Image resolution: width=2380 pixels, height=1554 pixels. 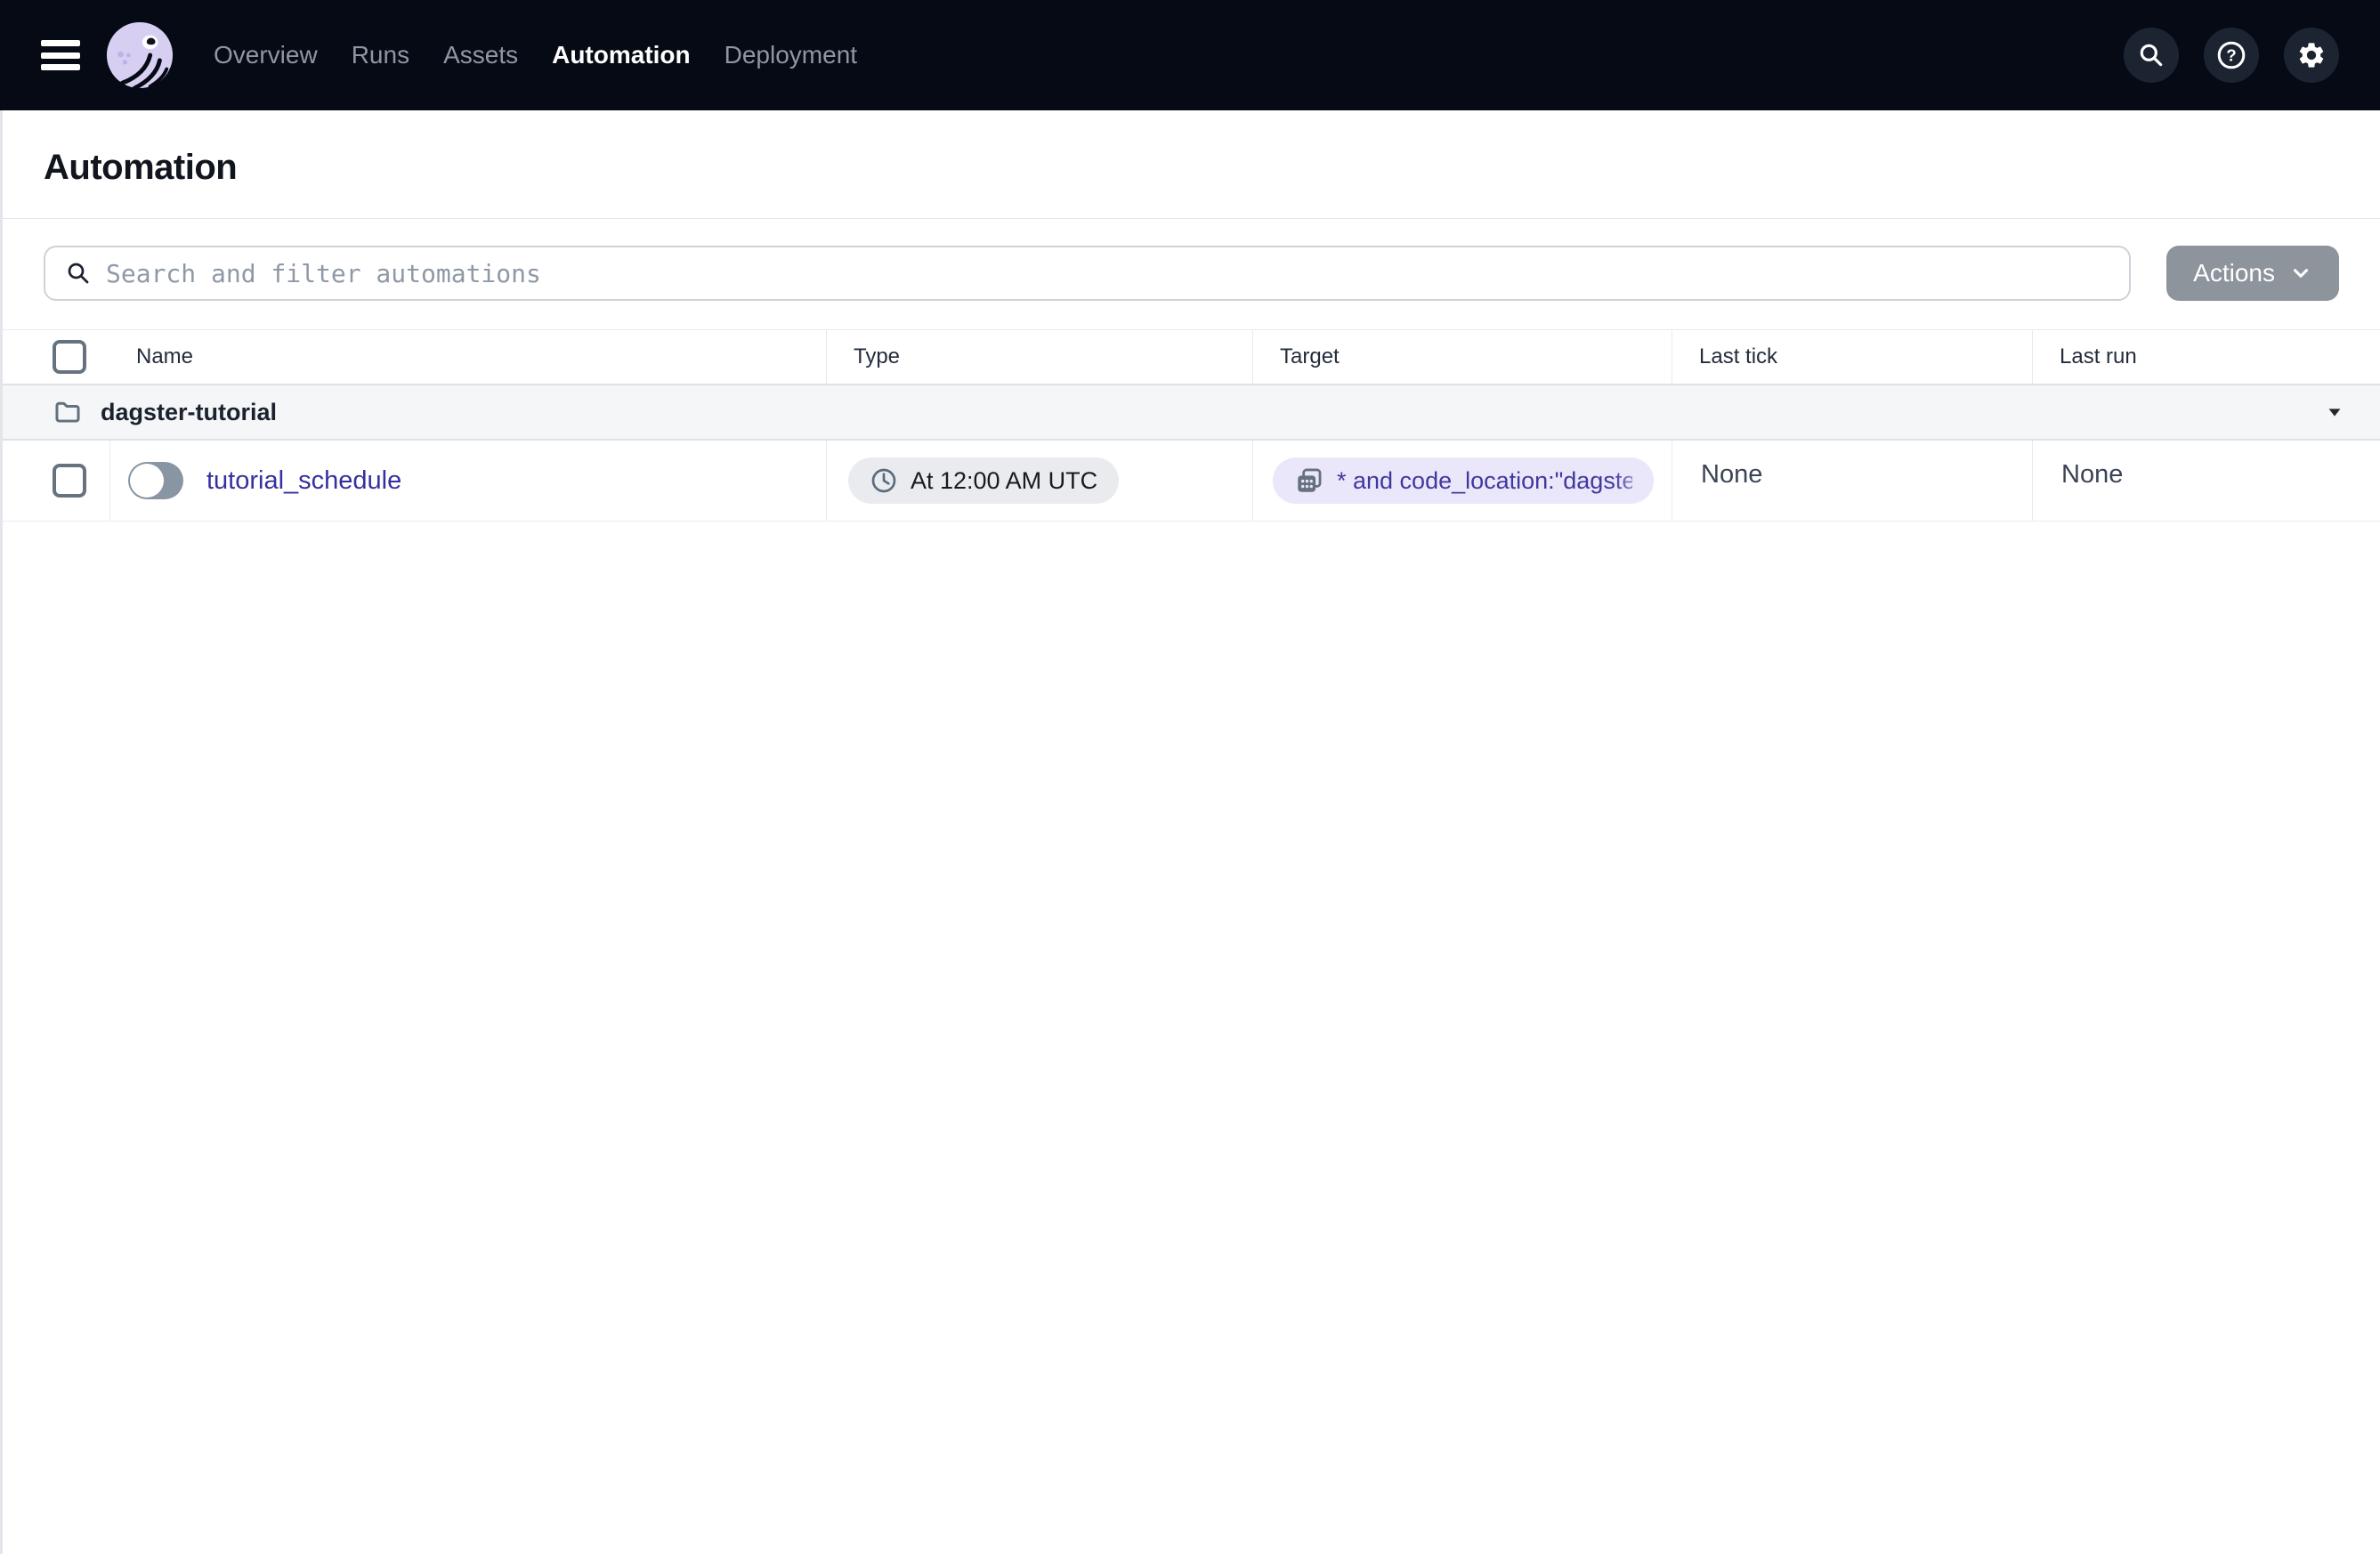 I want to click on group-row-dagster-tutorial: dagster-tutorial, so click(x=1192, y=413).